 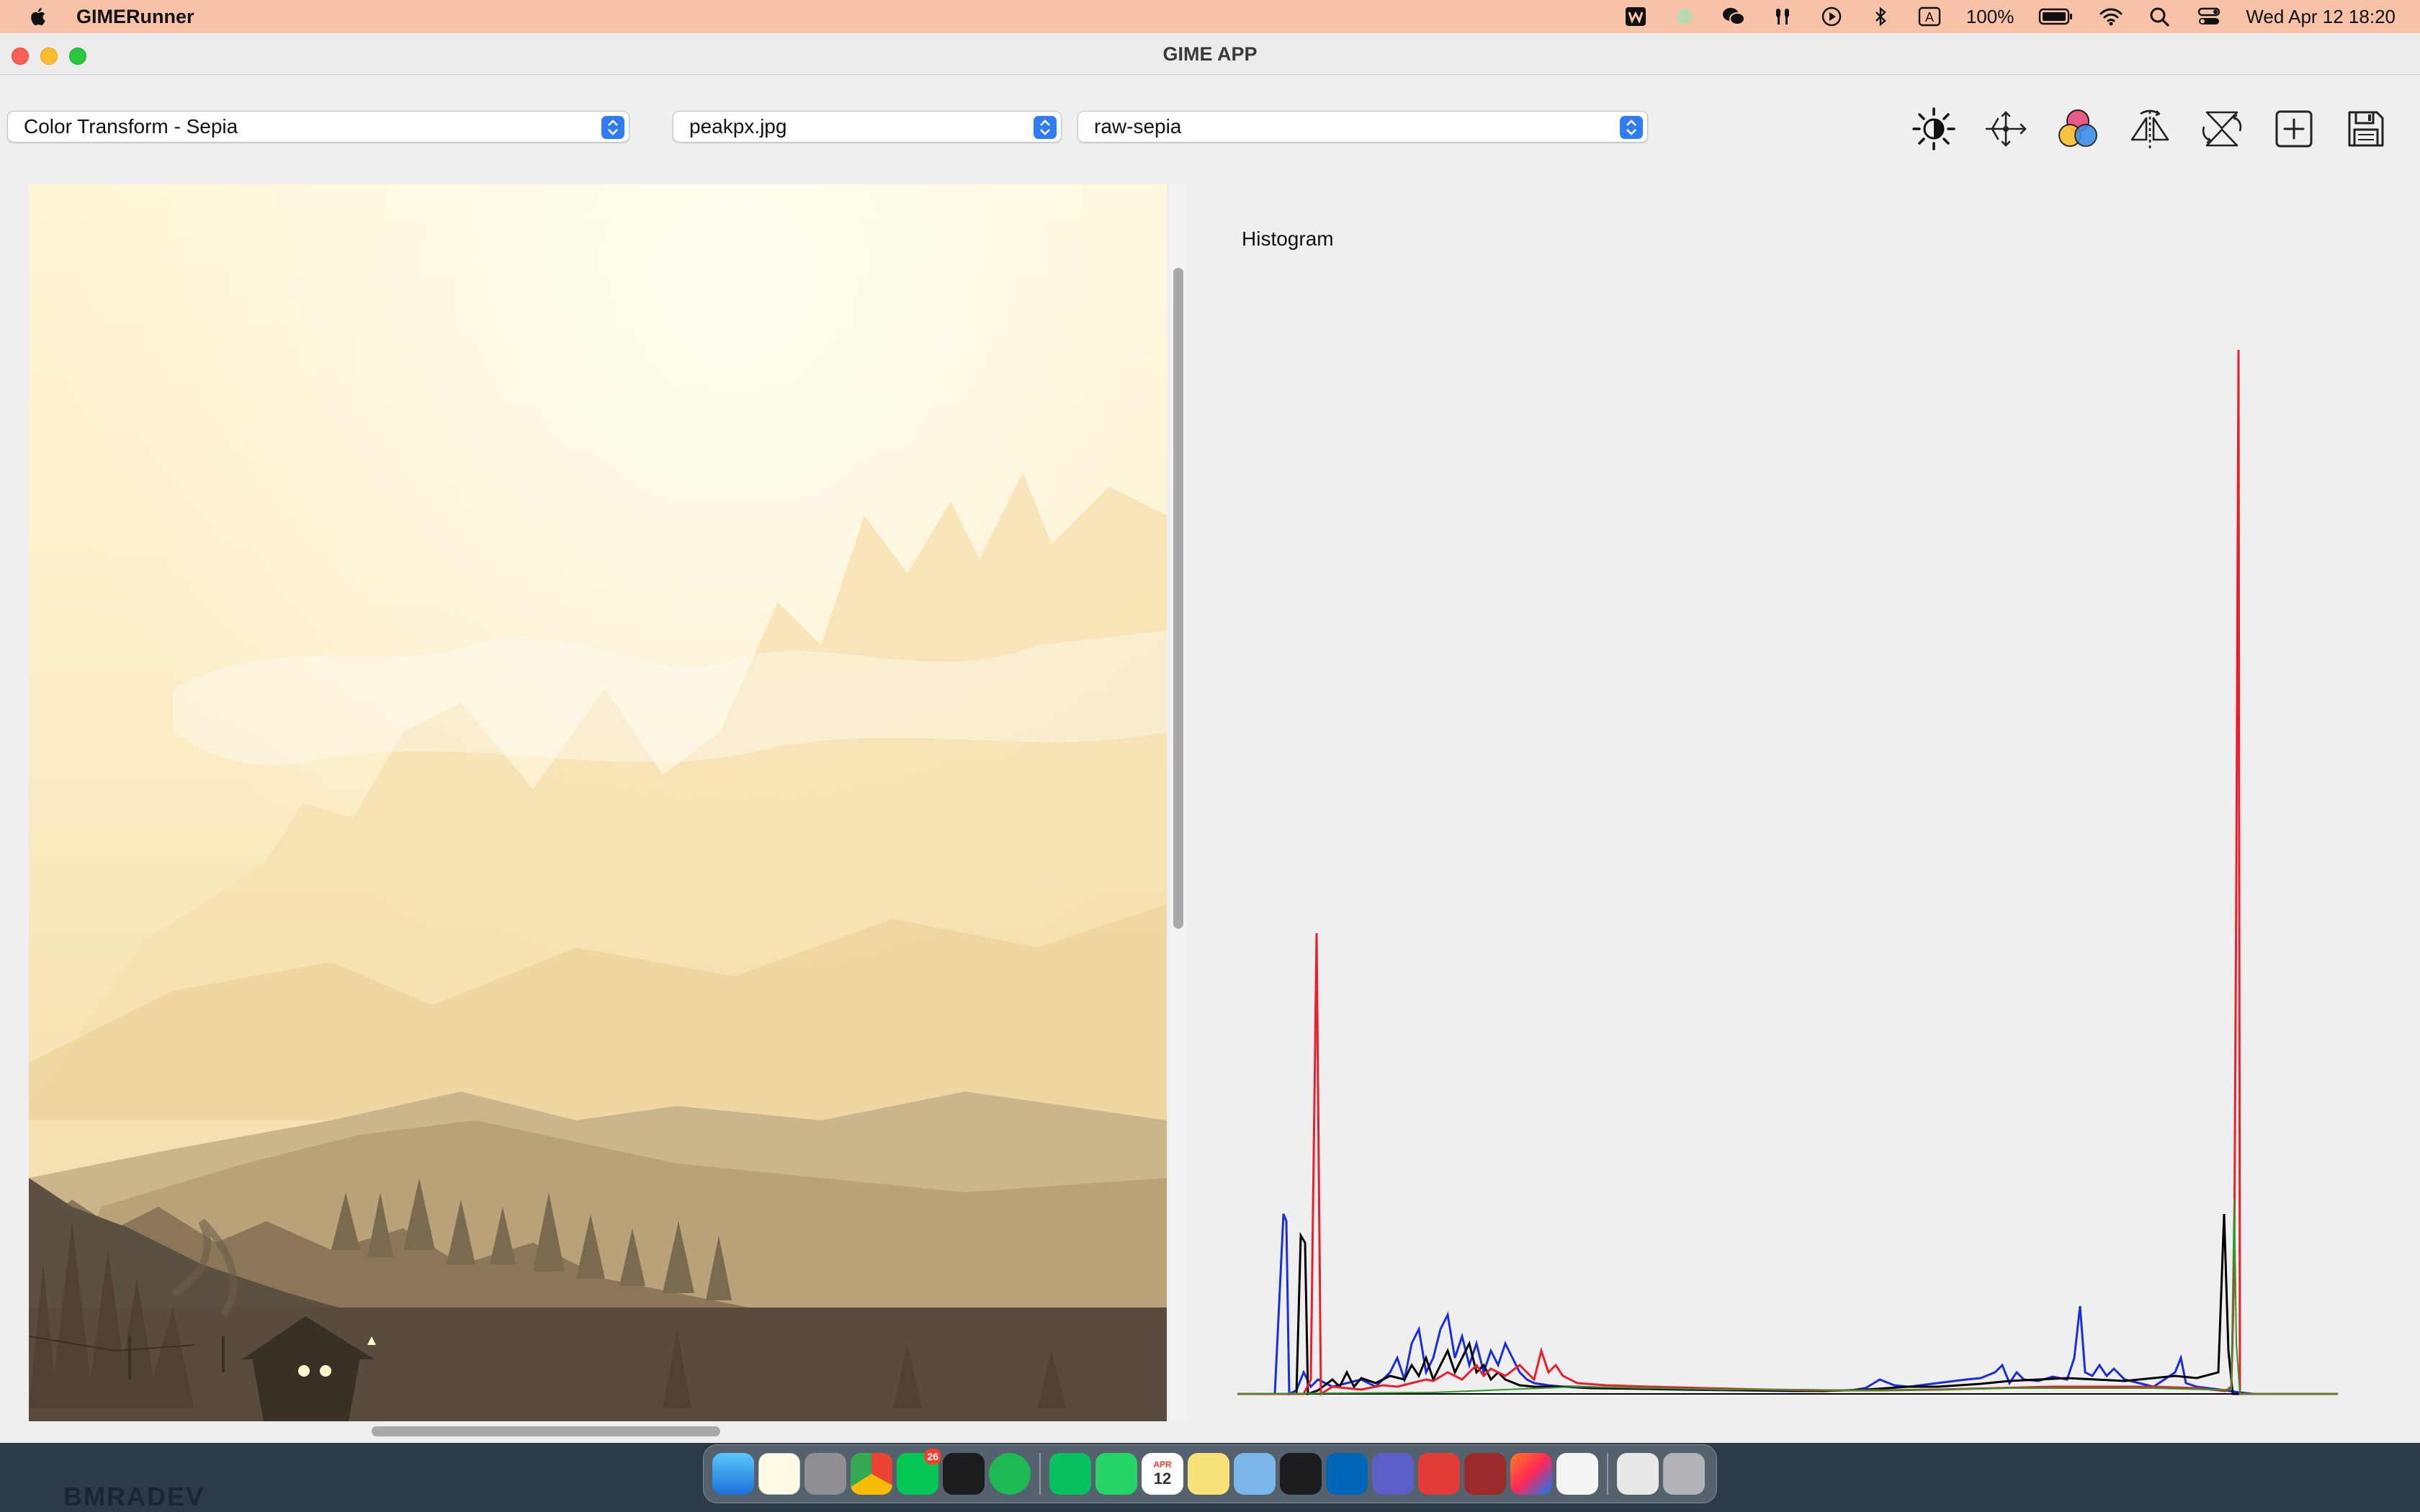 What do you see at coordinates (1138, 126) in the screenshot?
I see `variant-select-value: raw-sepia` at bounding box center [1138, 126].